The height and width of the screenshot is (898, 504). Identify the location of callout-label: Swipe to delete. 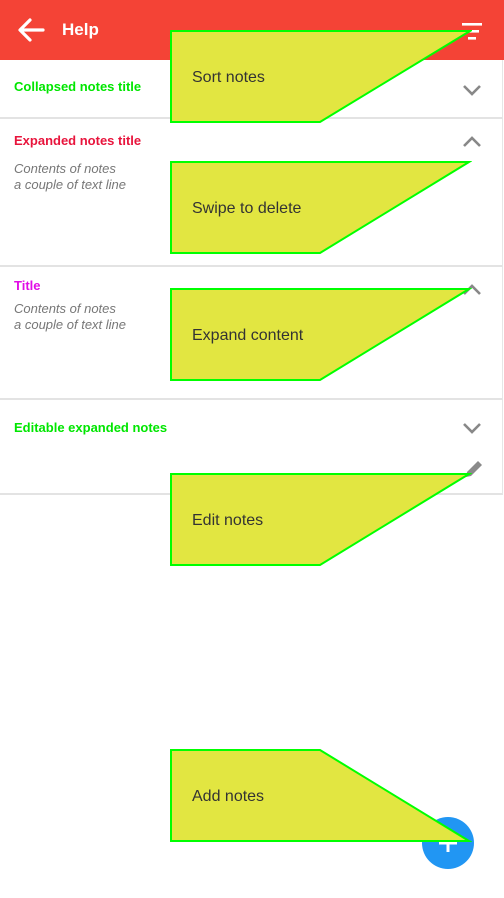
(247, 208).